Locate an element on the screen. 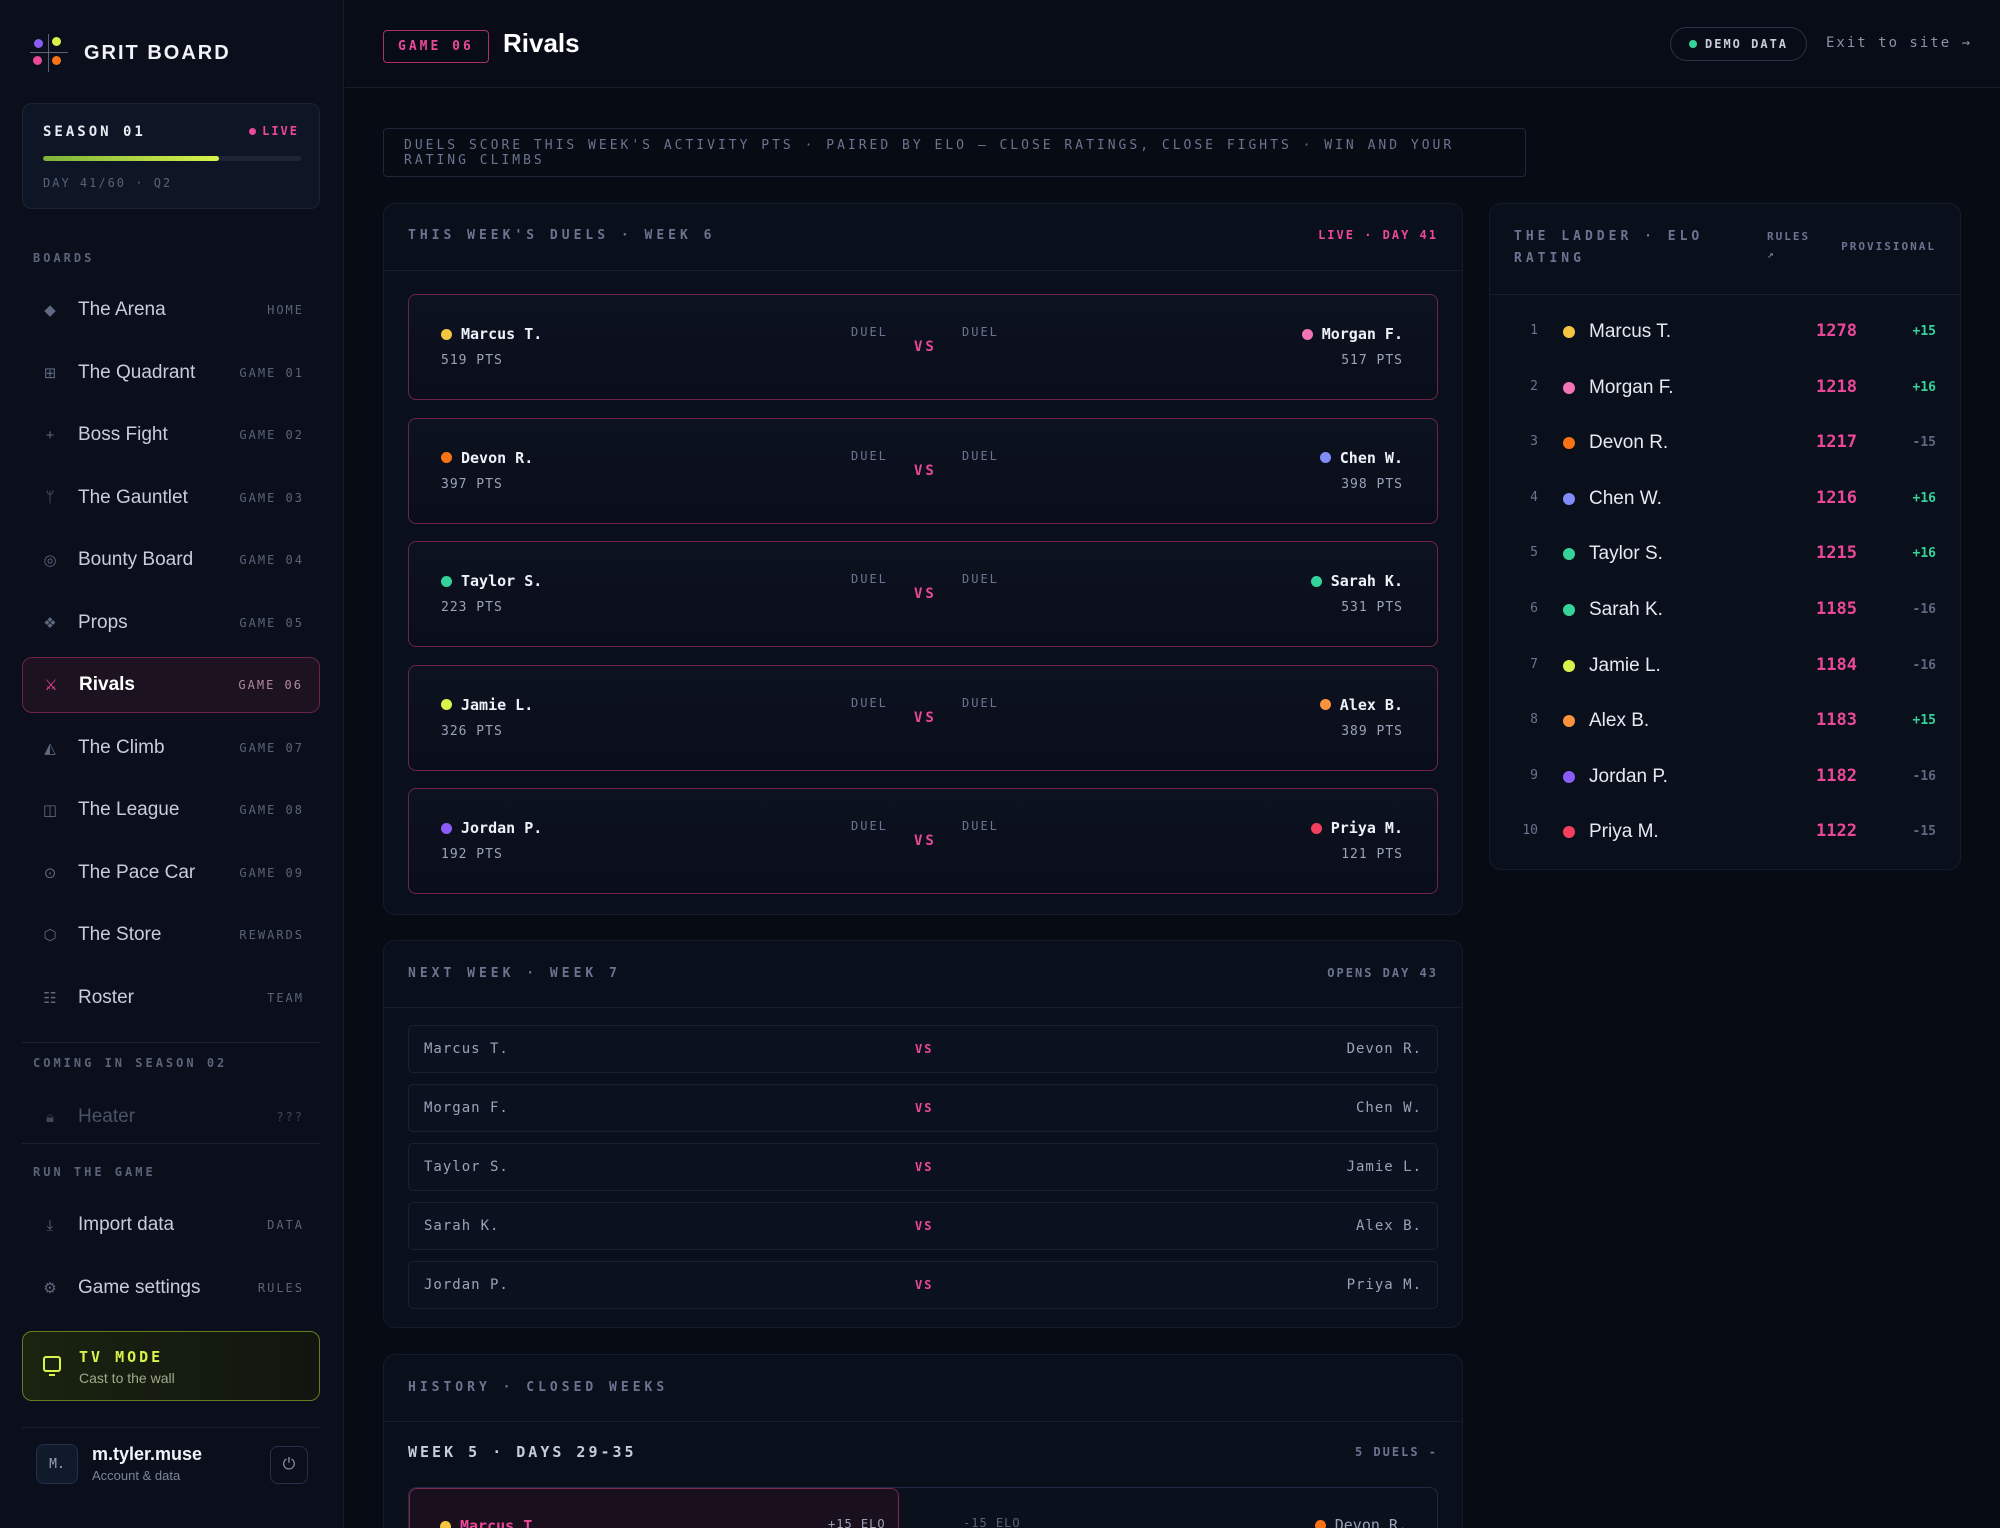 The image size is (2000, 1528). ladder-row: 5 Taylor S. 1215 +16 is located at coordinates (1725, 555).